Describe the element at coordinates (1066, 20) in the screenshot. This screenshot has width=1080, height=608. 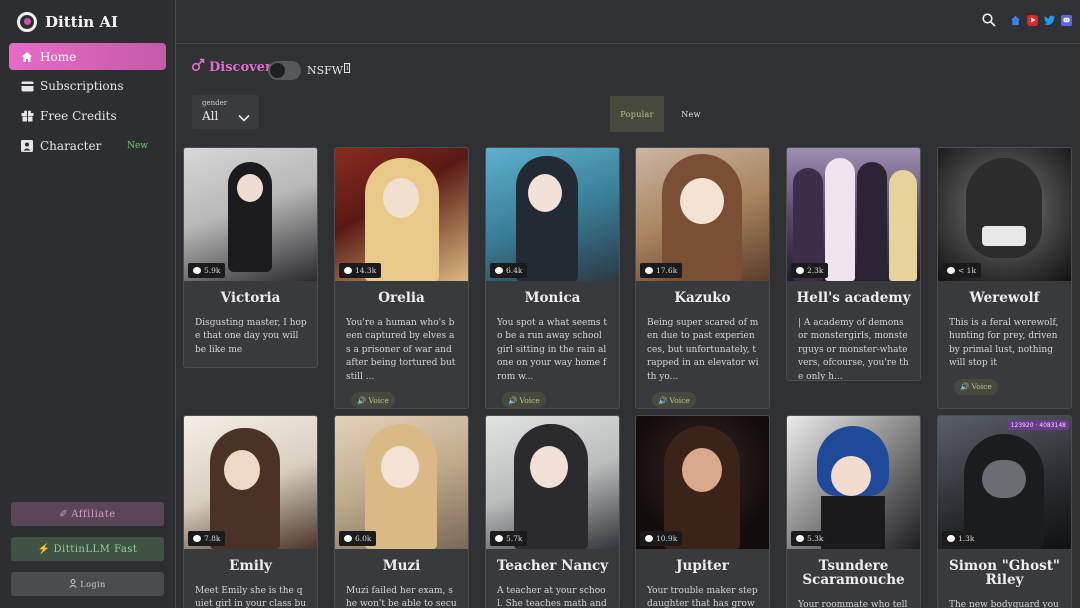
I see `discord-icon` at that location.